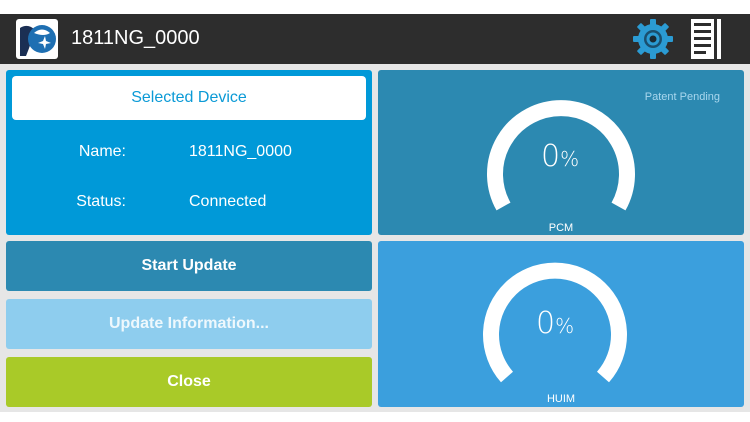 The width and height of the screenshot is (750, 422). I want to click on pcm-label: PCM, so click(561, 228).